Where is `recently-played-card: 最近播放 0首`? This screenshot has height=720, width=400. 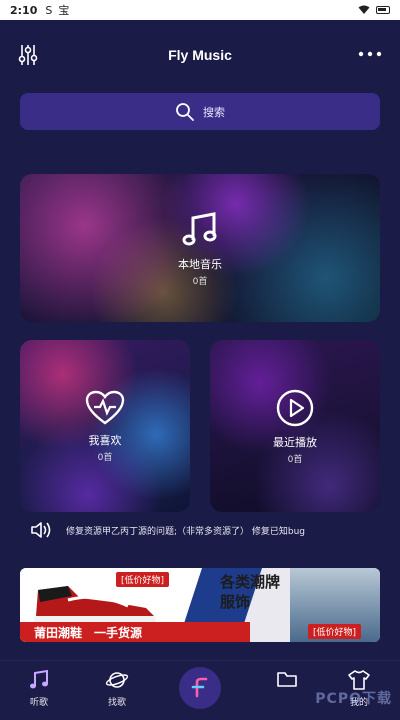
recently-played-card: 最近播放 0首 is located at coordinates (295, 426).